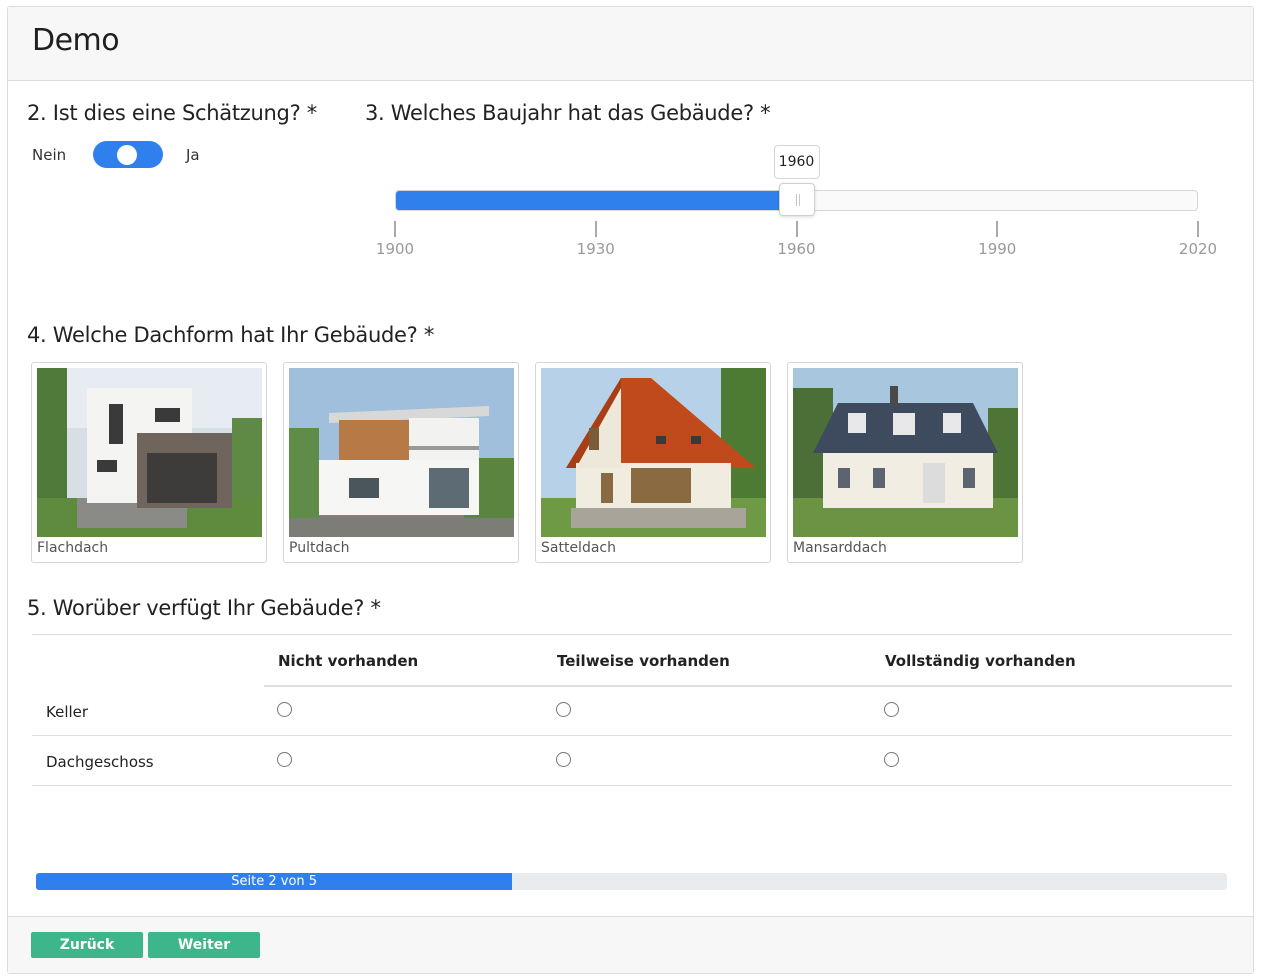  What do you see at coordinates (568, 113) in the screenshot?
I see `question-3-title: 3. Welches Baujahr hat das Gebäude? *` at bounding box center [568, 113].